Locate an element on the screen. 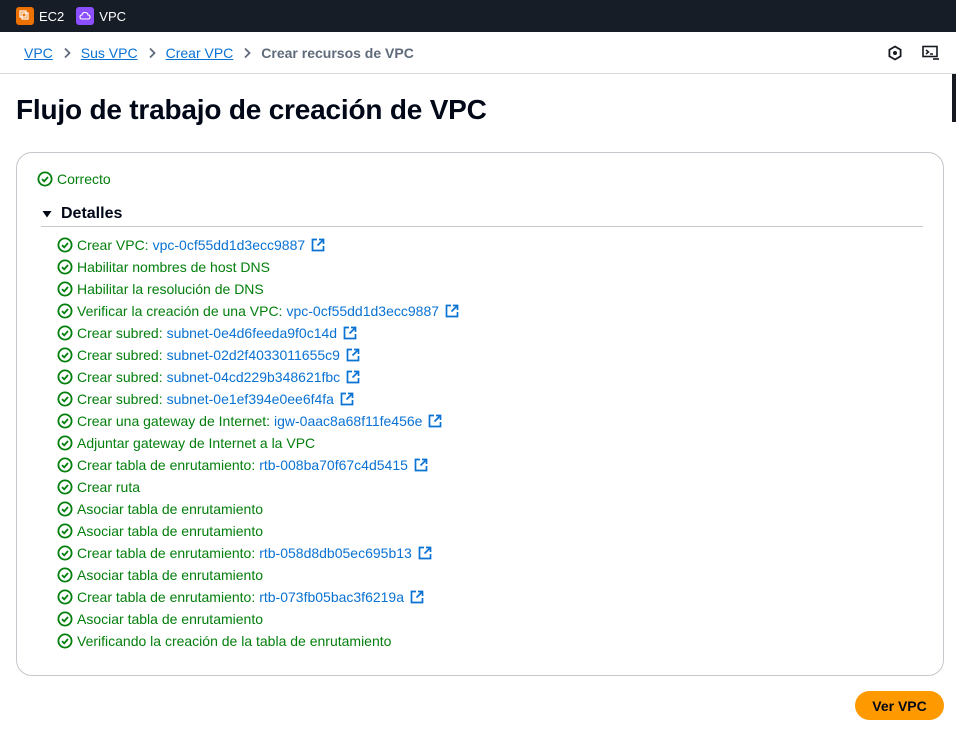  service-shortcut-ec2: EC2 is located at coordinates (40, 16).